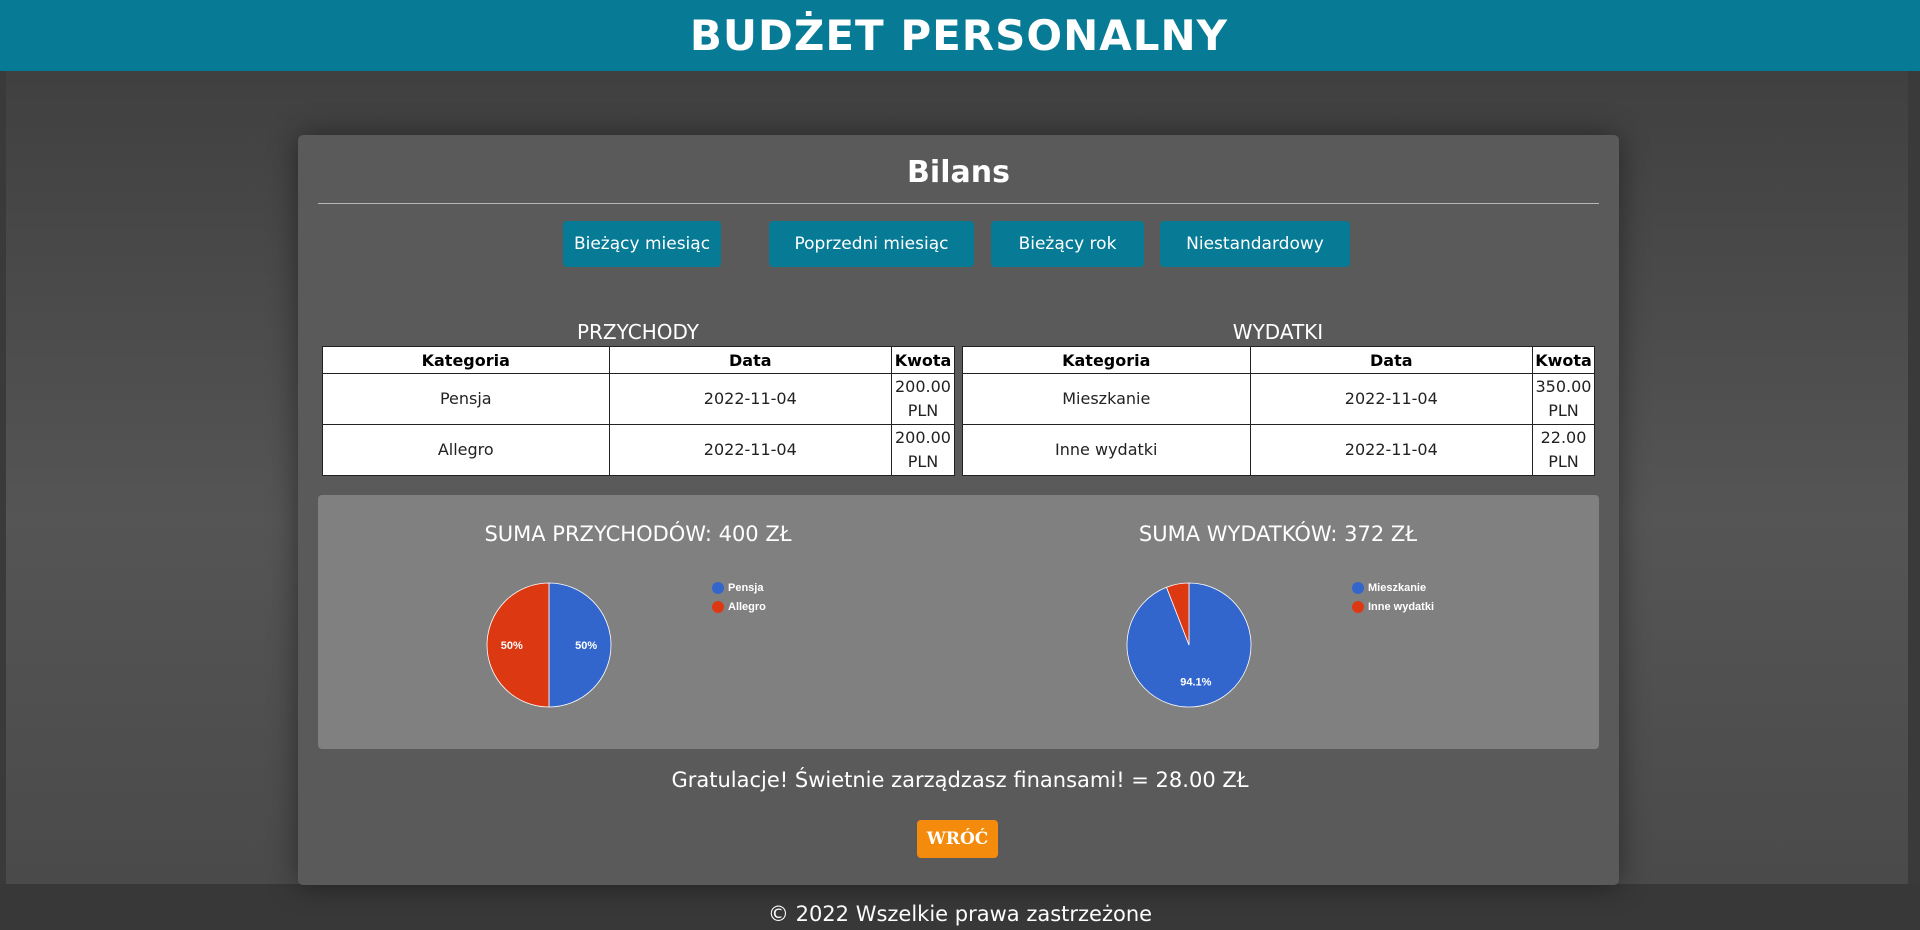 This screenshot has height=930, width=1920. I want to click on category-cell: Mieszkanie, so click(1106, 399).